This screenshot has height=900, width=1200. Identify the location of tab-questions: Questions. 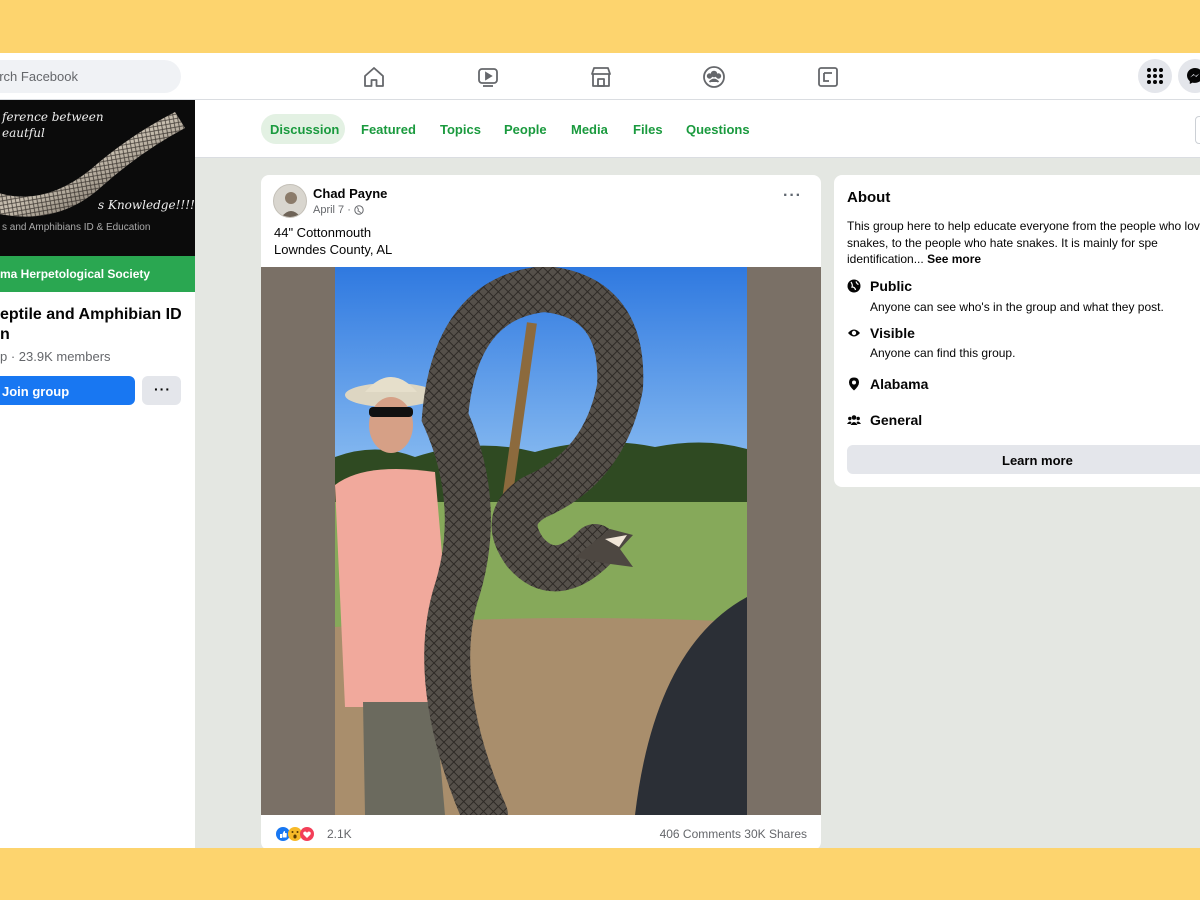
(718, 129).